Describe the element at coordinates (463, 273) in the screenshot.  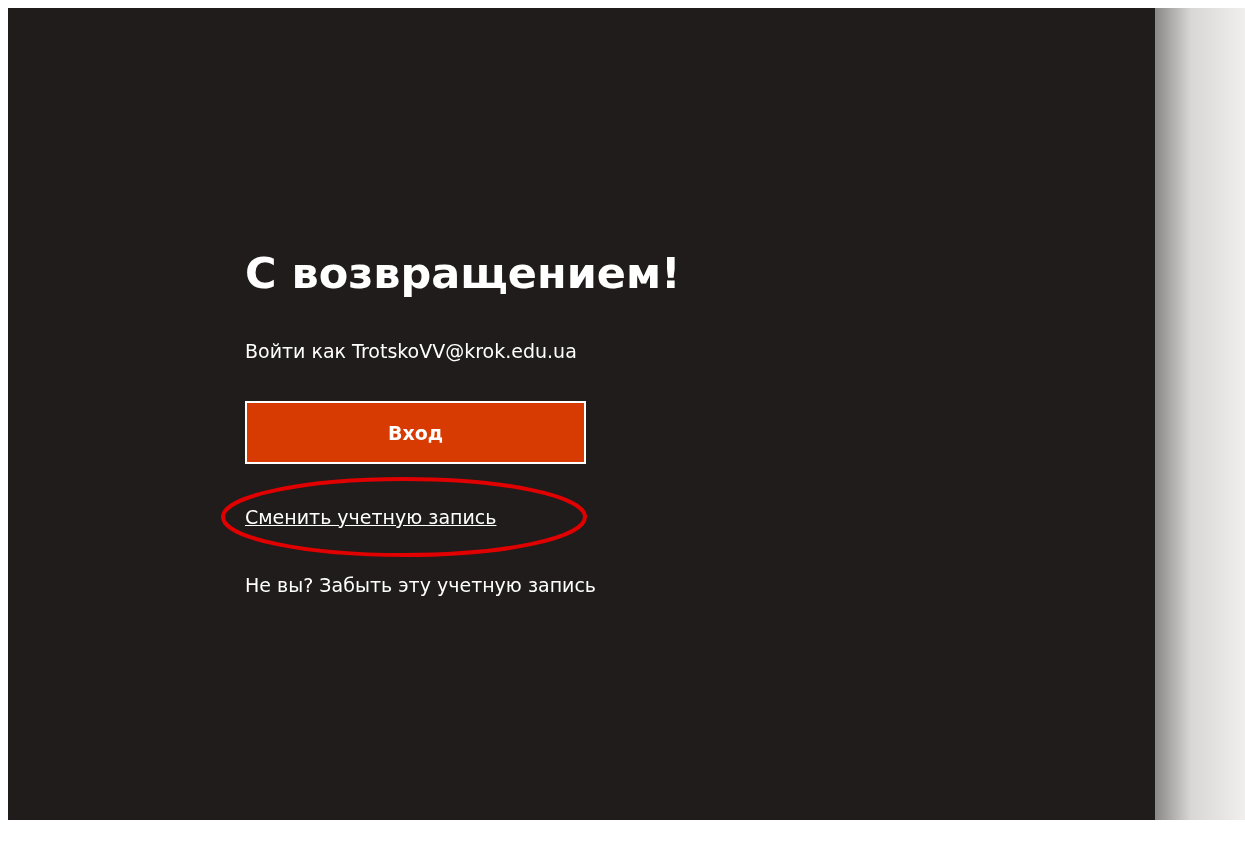
I see `welcome-heading: С возвращением!` at that location.